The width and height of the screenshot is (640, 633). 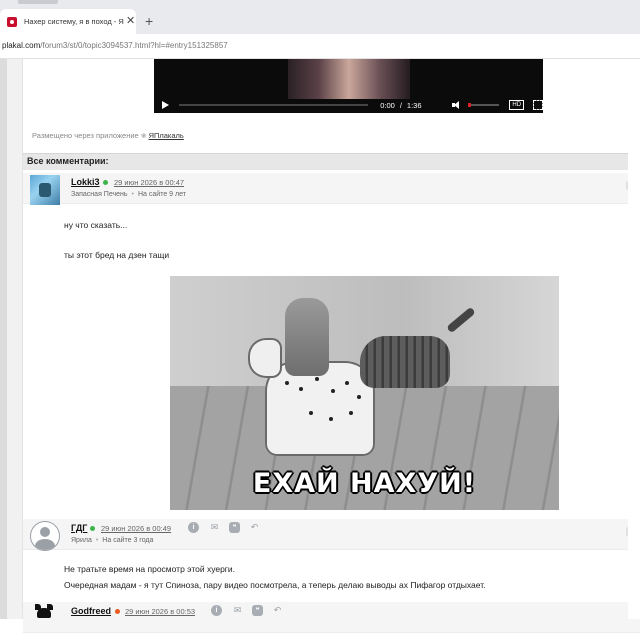 What do you see at coordinates (79, 528) in the screenshot?
I see `comment-author: ГДГ` at bounding box center [79, 528].